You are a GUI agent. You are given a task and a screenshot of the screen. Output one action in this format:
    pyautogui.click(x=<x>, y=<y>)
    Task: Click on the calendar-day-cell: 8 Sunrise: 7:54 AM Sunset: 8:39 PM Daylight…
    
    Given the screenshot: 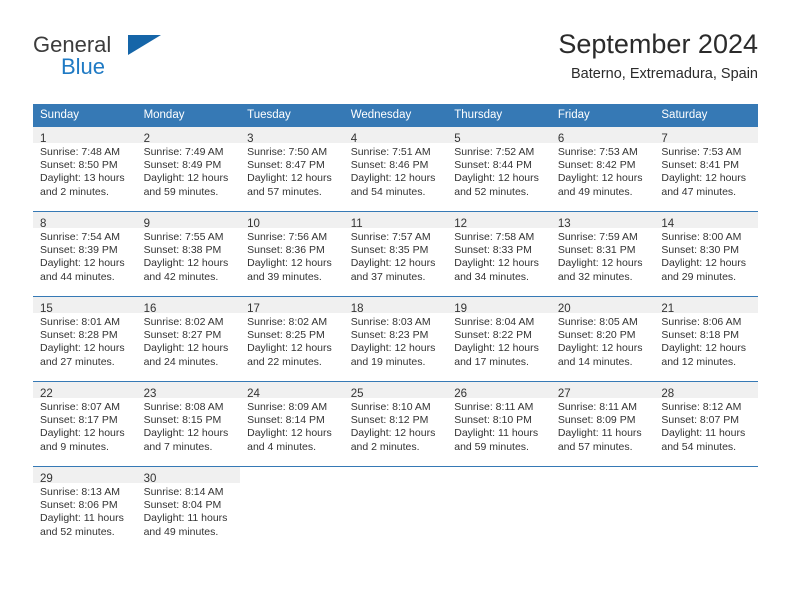 What is the action you would take?
    pyautogui.click(x=85, y=253)
    